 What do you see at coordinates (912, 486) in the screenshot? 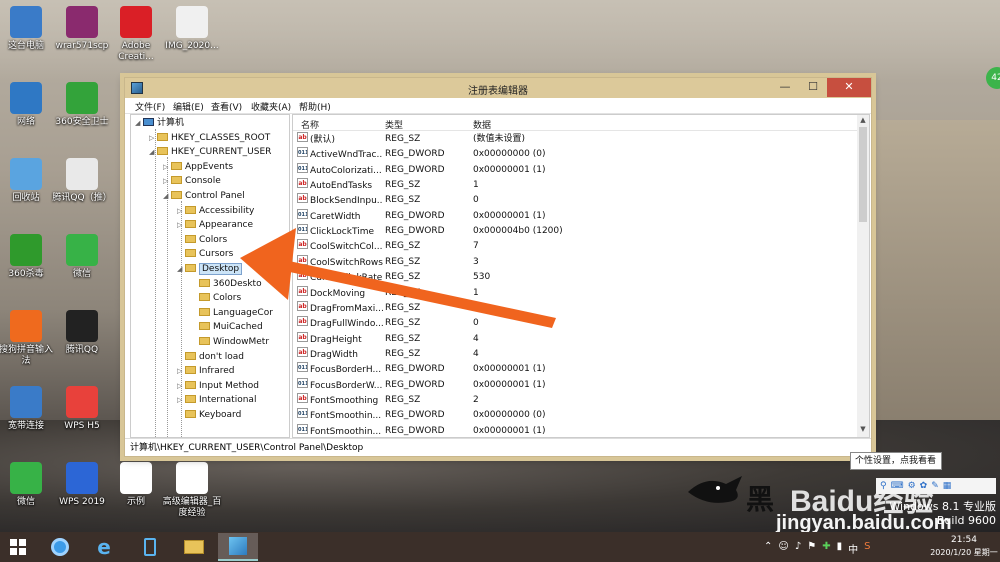
I see `ime-settings-icon: ⚙` at bounding box center [912, 486].